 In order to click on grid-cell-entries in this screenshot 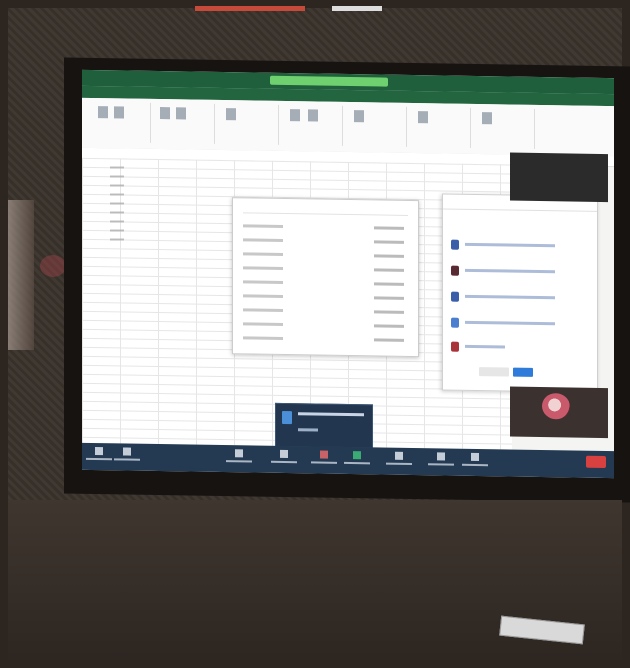, I will do `click(117, 206)`.